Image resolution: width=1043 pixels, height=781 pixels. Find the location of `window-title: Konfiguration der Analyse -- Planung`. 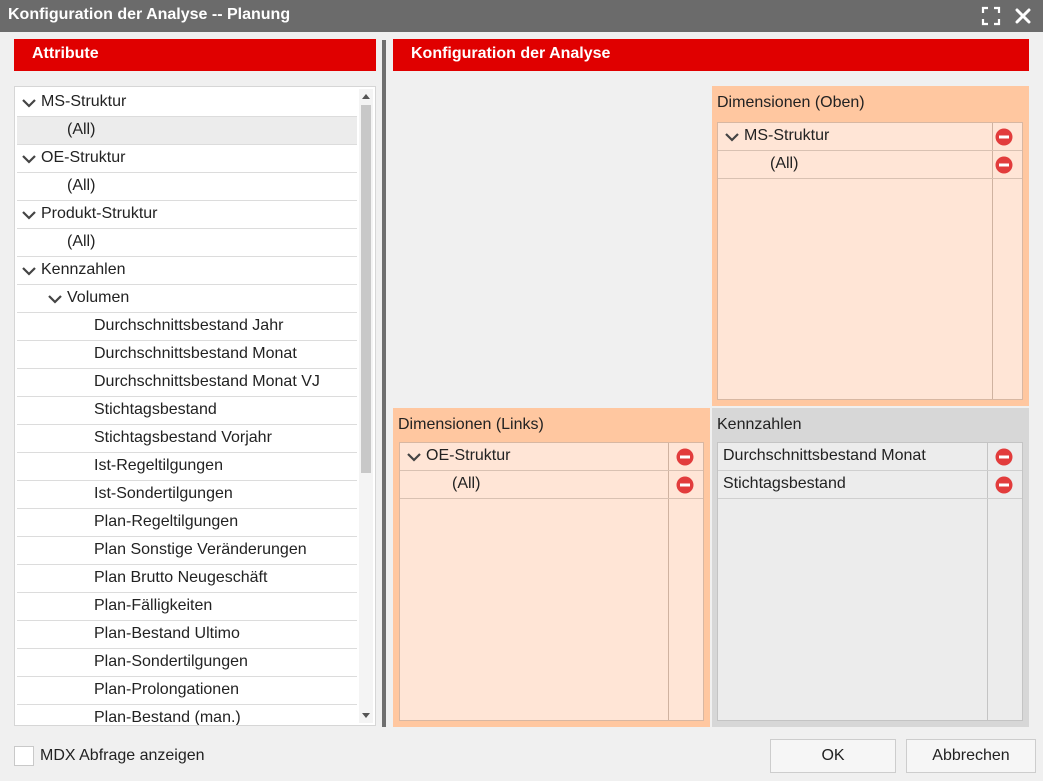

window-title: Konfiguration der Analyse -- Planung is located at coordinates (149, 14).